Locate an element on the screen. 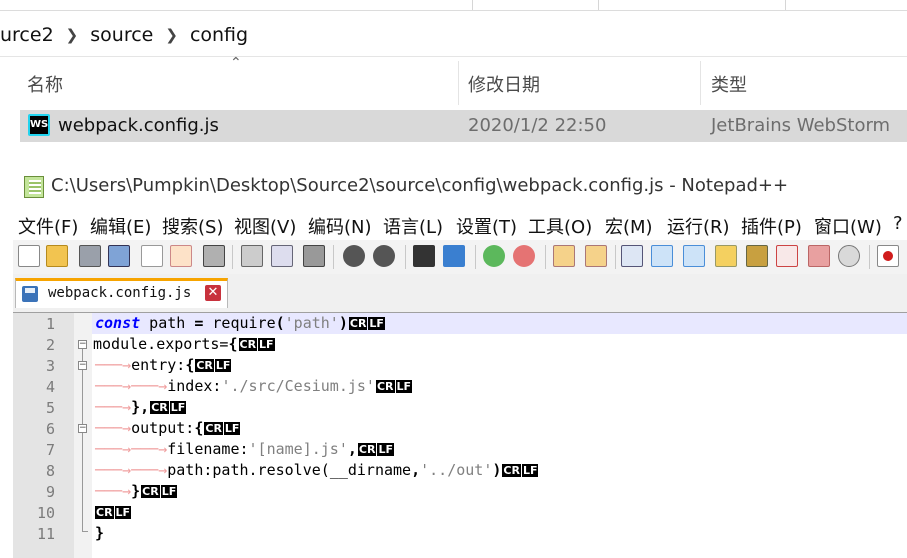 This screenshot has width=907, height=558. paste-icon is located at coordinates (314, 256).